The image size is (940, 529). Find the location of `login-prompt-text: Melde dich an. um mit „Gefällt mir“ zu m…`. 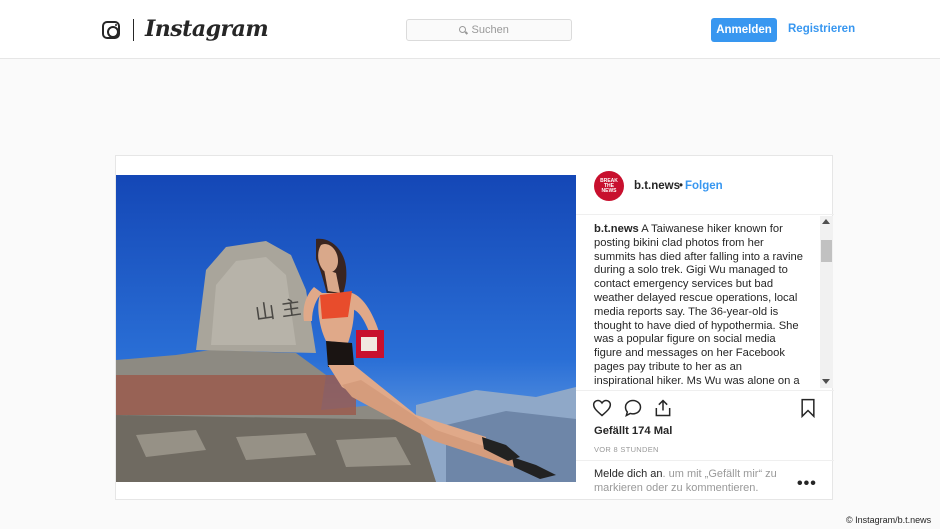

login-prompt-text: Melde dich an. um mit „Gefällt mir“ zu m… is located at coordinates (694, 481).